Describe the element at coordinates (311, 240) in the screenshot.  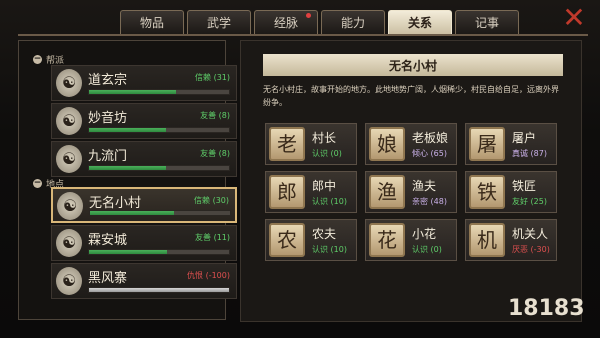
I see `npc-card-farmer: 农 农夫 认识 (10)` at that location.